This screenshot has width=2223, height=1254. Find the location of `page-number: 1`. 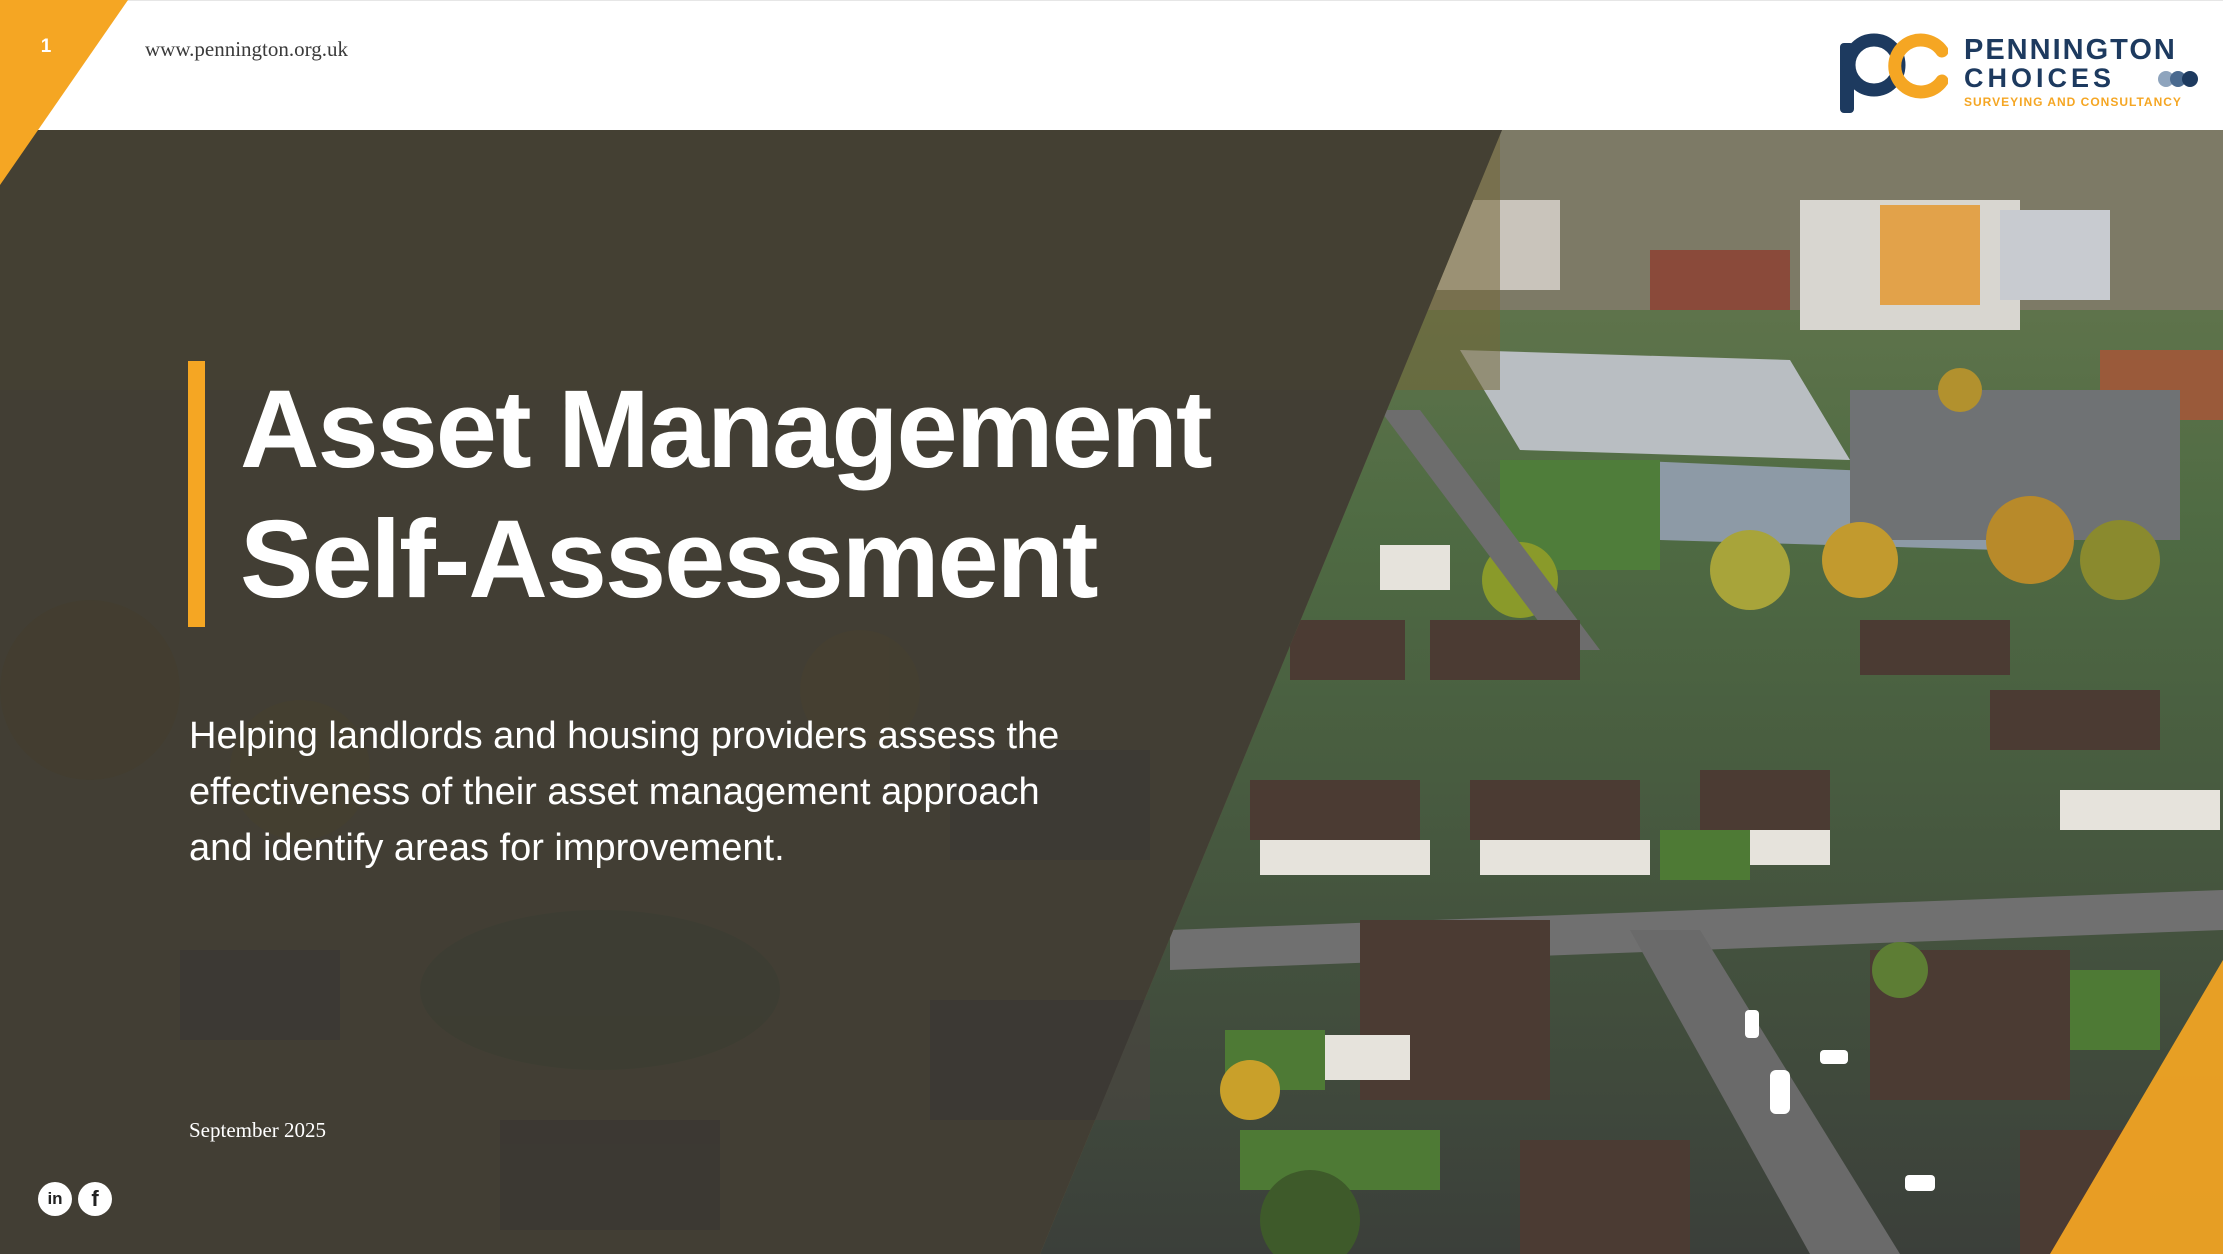

page-number: 1 is located at coordinates (46, 46).